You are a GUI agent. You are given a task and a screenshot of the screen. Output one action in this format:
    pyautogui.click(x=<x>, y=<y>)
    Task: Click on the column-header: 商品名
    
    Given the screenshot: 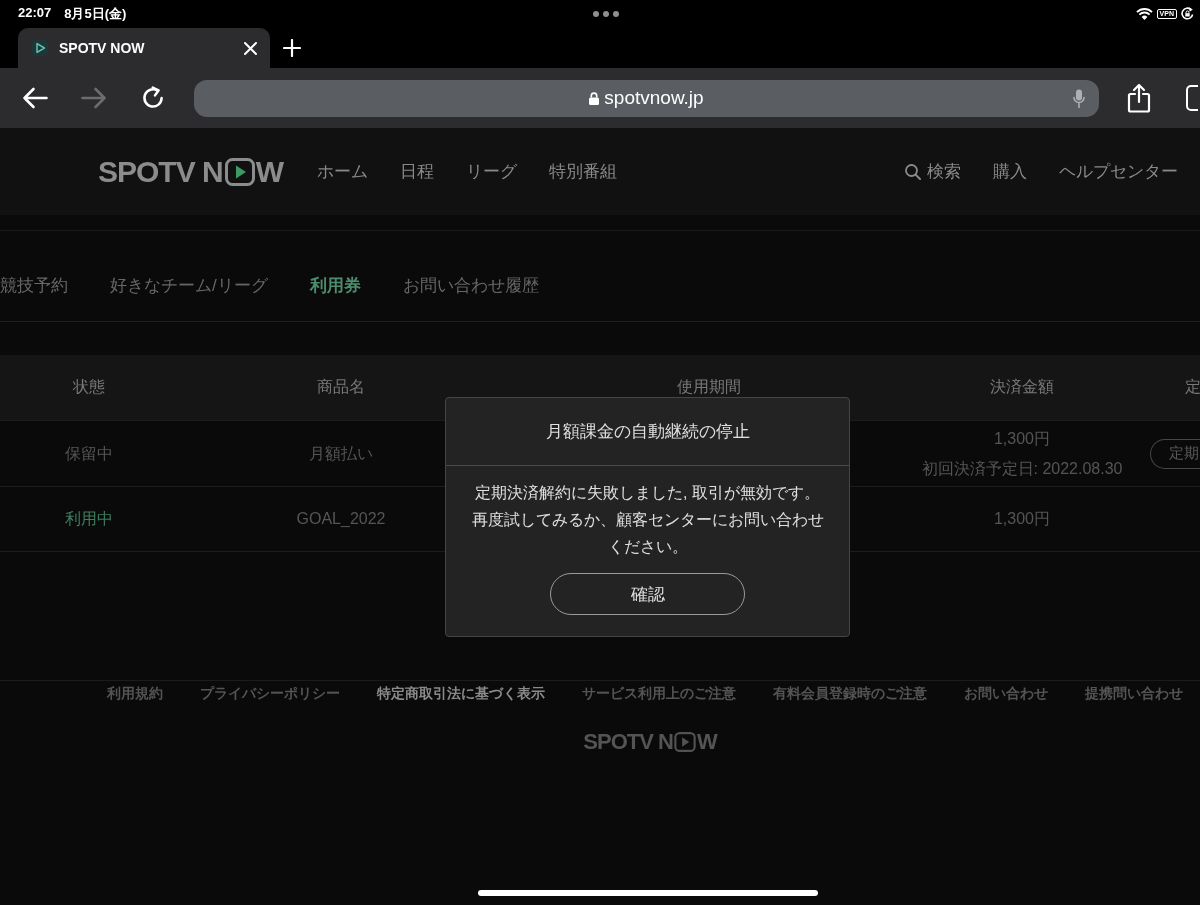 What is the action you would take?
    pyautogui.click(x=341, y=387)
    